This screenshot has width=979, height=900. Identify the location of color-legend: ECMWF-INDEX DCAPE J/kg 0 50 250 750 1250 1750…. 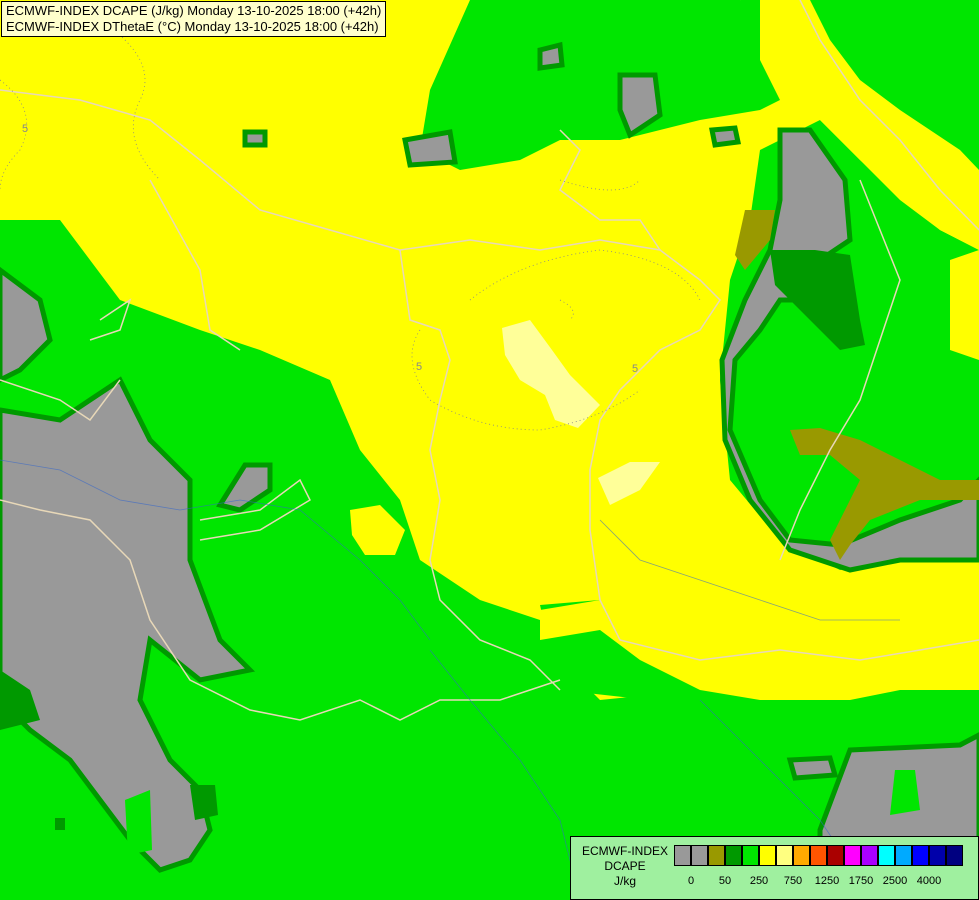
(774, 868).